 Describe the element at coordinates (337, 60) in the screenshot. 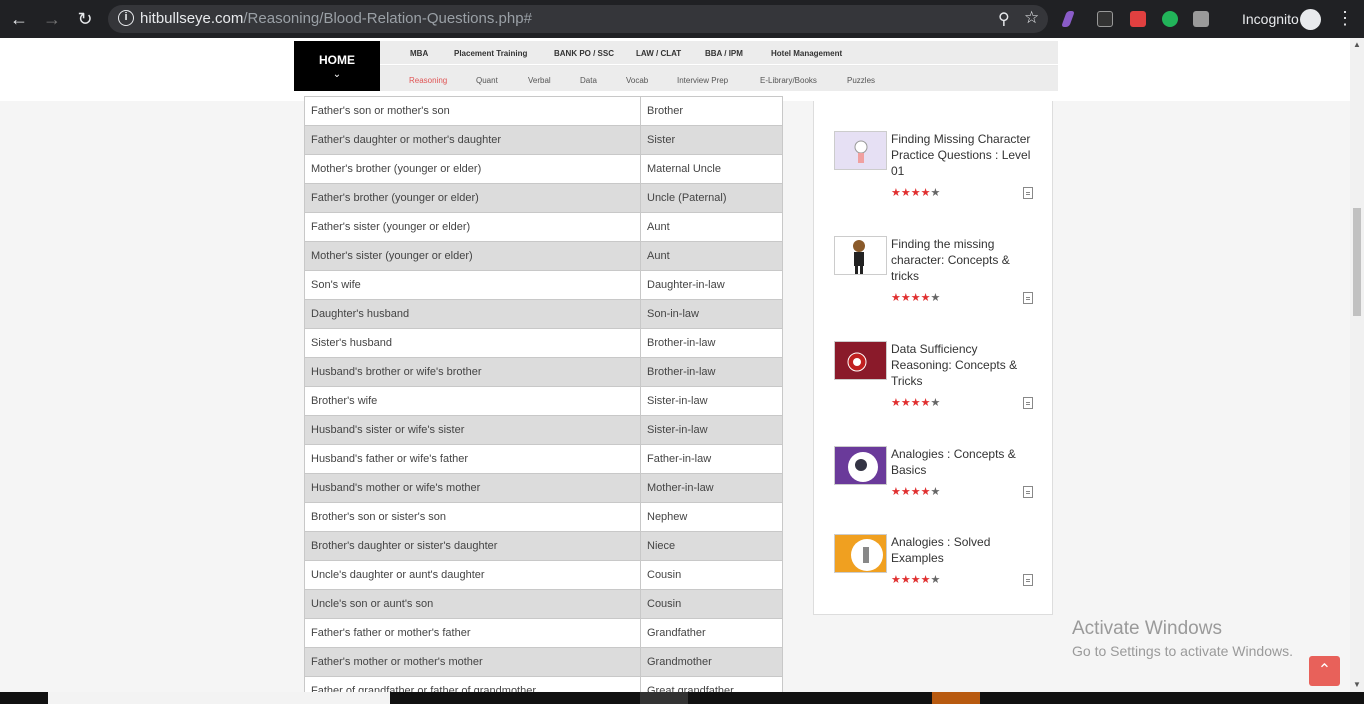

I see `home-label: HOME` at that location.